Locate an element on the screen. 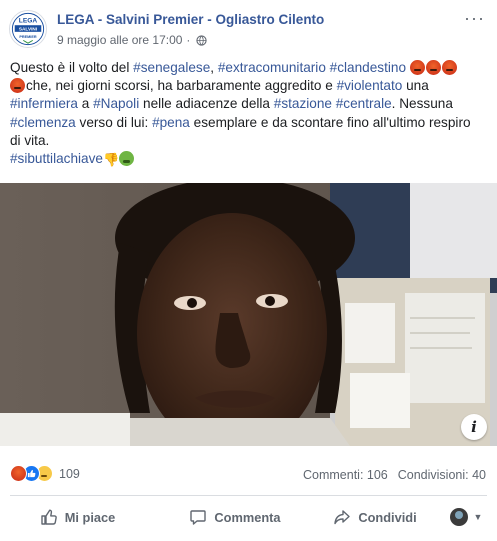 Image resolution: width=497 pixels, height=541 pixels. post-meta: 9 maggio alle ore 17:00 · is located at coordinates (132, 40).